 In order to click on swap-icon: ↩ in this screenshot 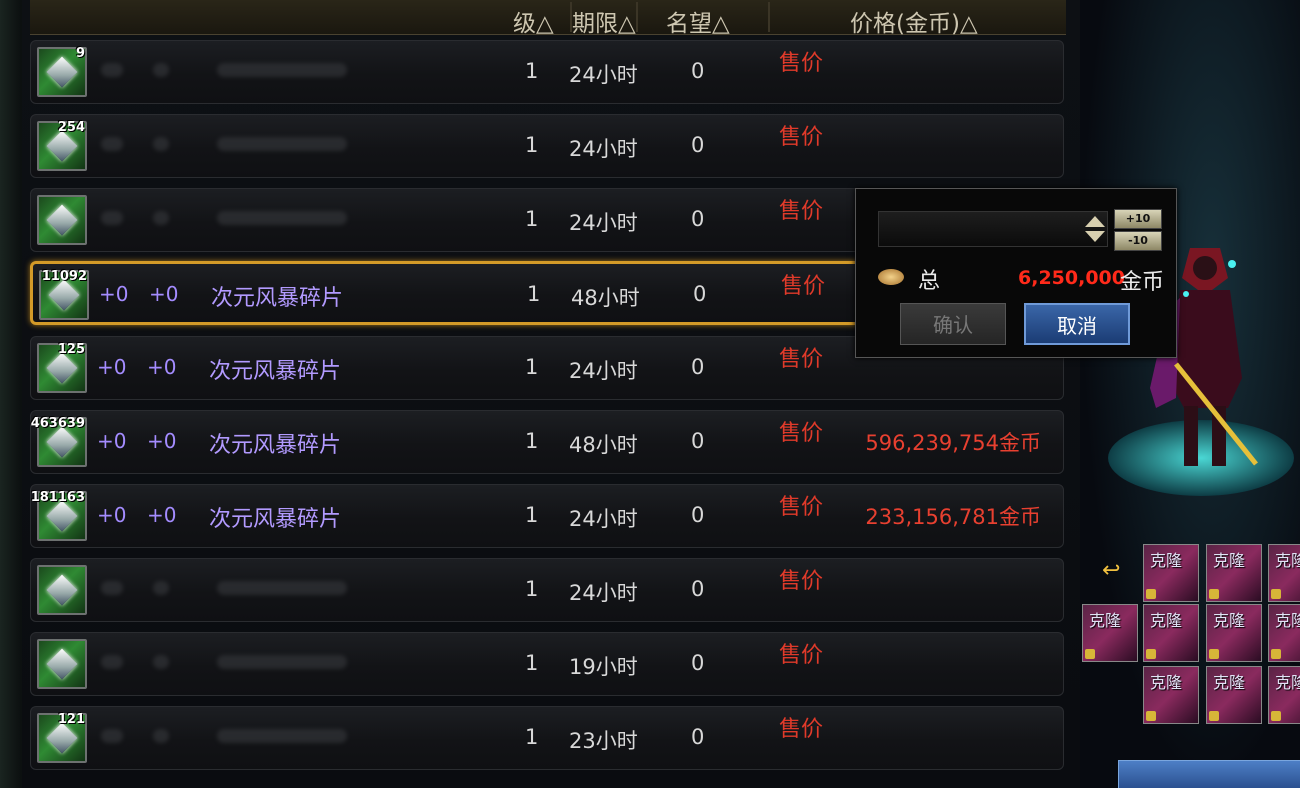, I will do `click(1111, 570)`.